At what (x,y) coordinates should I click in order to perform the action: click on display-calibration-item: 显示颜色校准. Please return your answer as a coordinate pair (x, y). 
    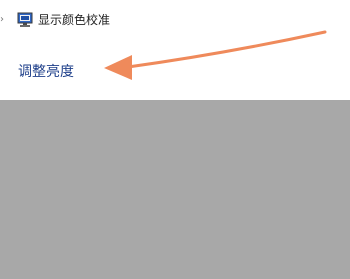
    Looking at the image, I should click on (63, 20).